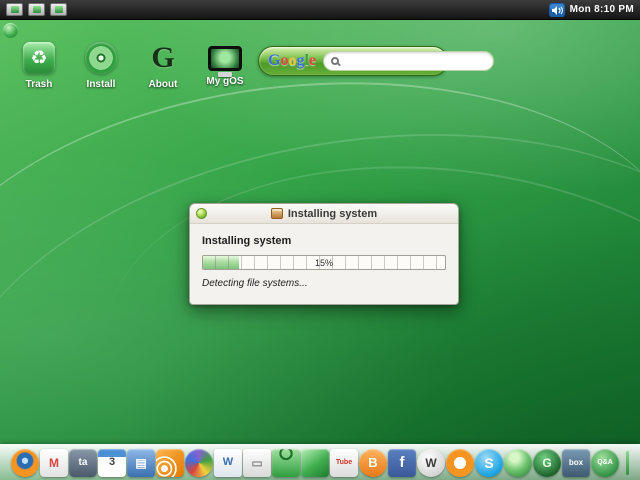 This screenshot has height=480, width=640. Describe the element at coordinates (25, 462) in the screenshot. I see `dock-icon-firefox` at that location.